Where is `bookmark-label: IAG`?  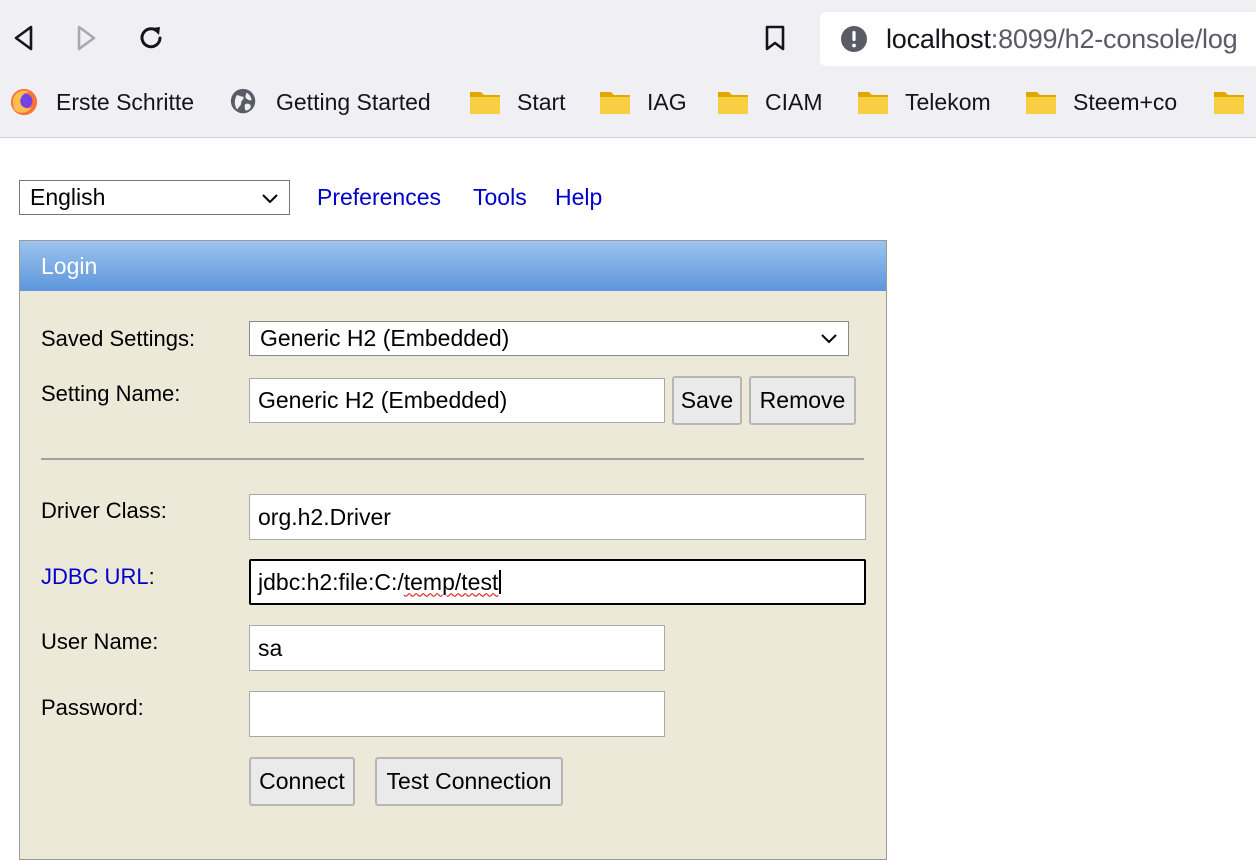 bookmark-label: IAG is located at coordinates (667, 101).